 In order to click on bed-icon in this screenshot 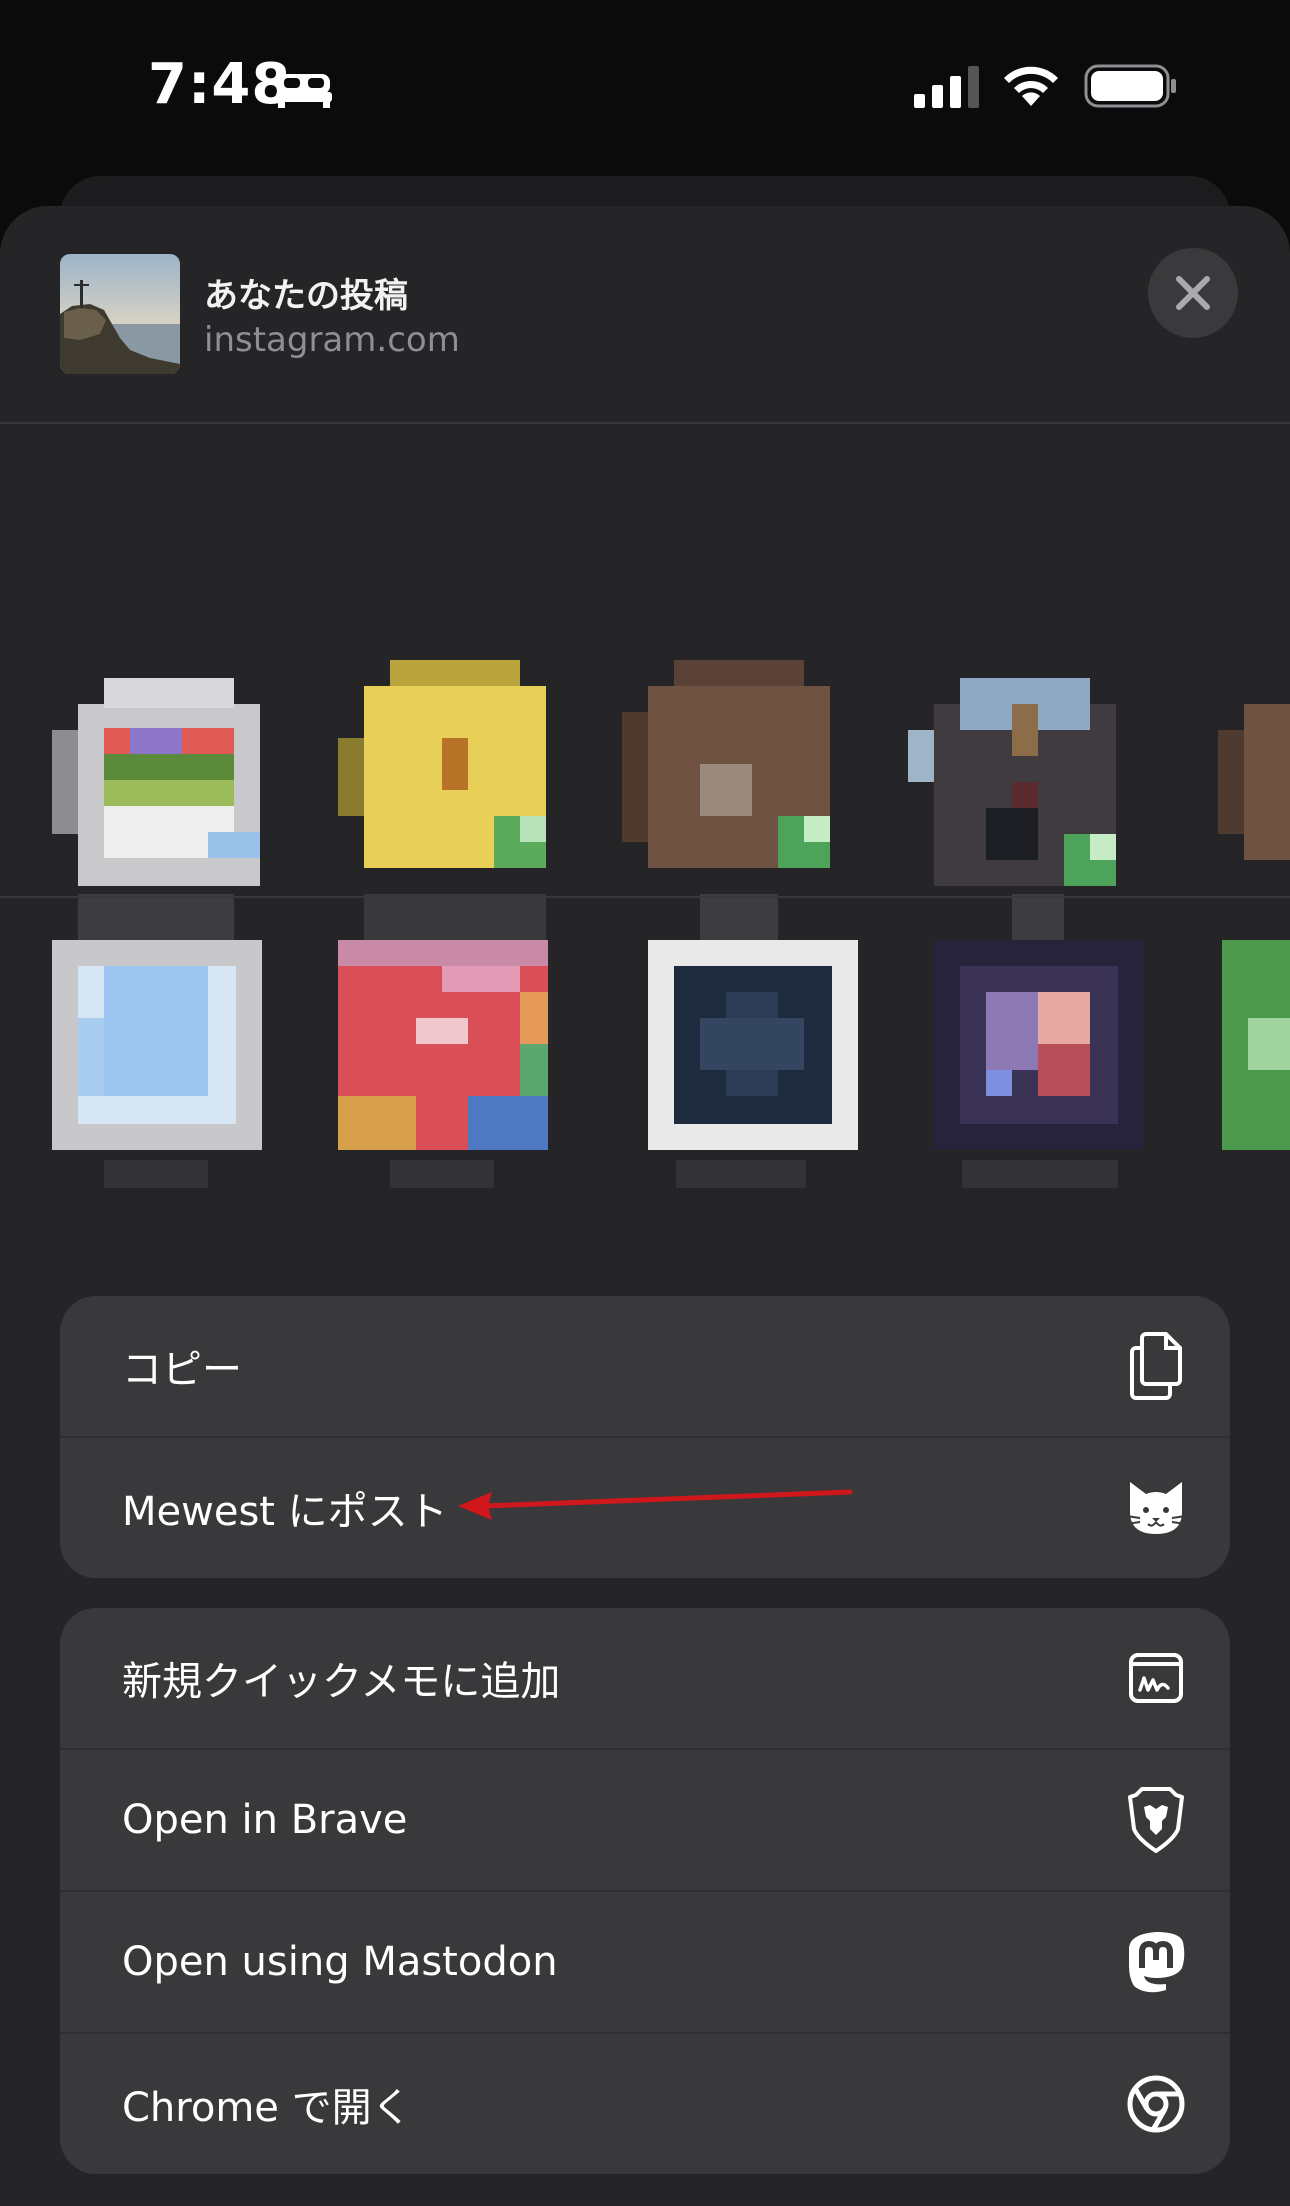, I will do `click(304, 91)`.